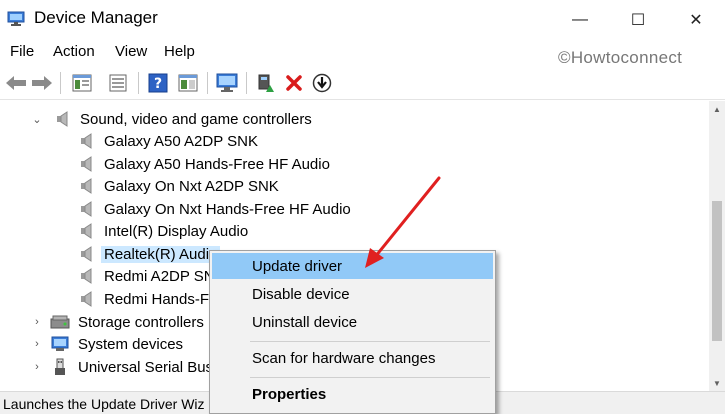 This screenshot has width=725, height=414. What do you see at coordinates (179, 51) in the screenshot?
I see `menu-help: Help` at bounding box center [179, 51].